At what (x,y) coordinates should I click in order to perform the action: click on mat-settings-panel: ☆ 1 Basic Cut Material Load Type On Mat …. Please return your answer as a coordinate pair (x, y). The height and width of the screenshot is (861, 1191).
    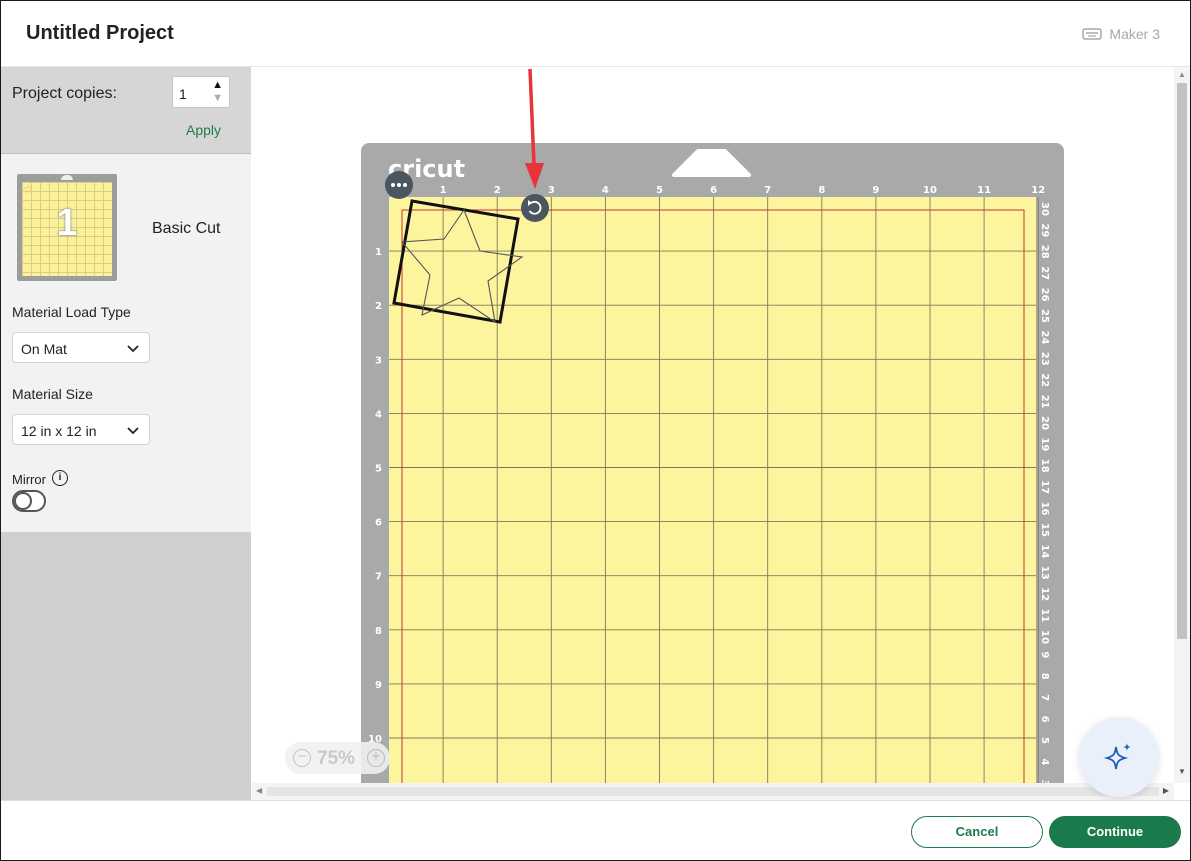
    Looking at the image, I should click on (126, 343).